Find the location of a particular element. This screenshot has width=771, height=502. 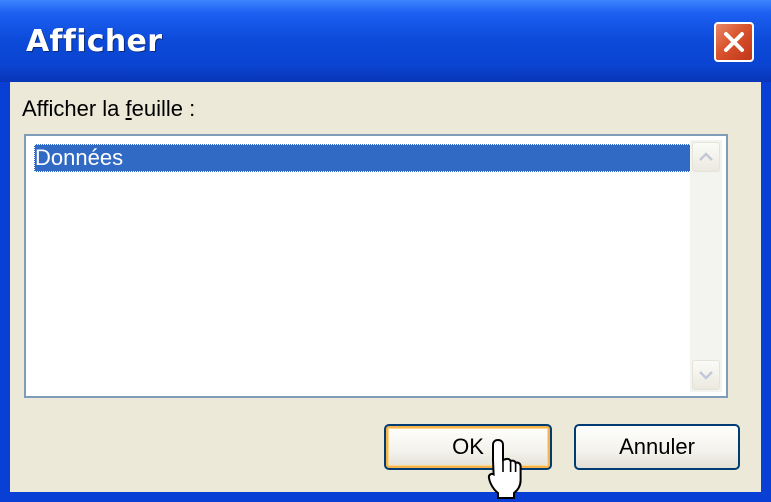

vertical-scrollbar is located at coordinates (706, 266).